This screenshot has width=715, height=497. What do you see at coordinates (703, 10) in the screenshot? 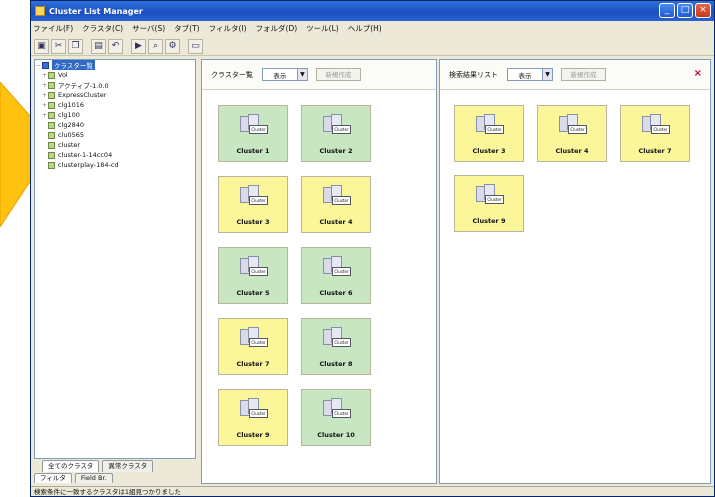
I see `close-button: ×` at bounding box center [703, 10].